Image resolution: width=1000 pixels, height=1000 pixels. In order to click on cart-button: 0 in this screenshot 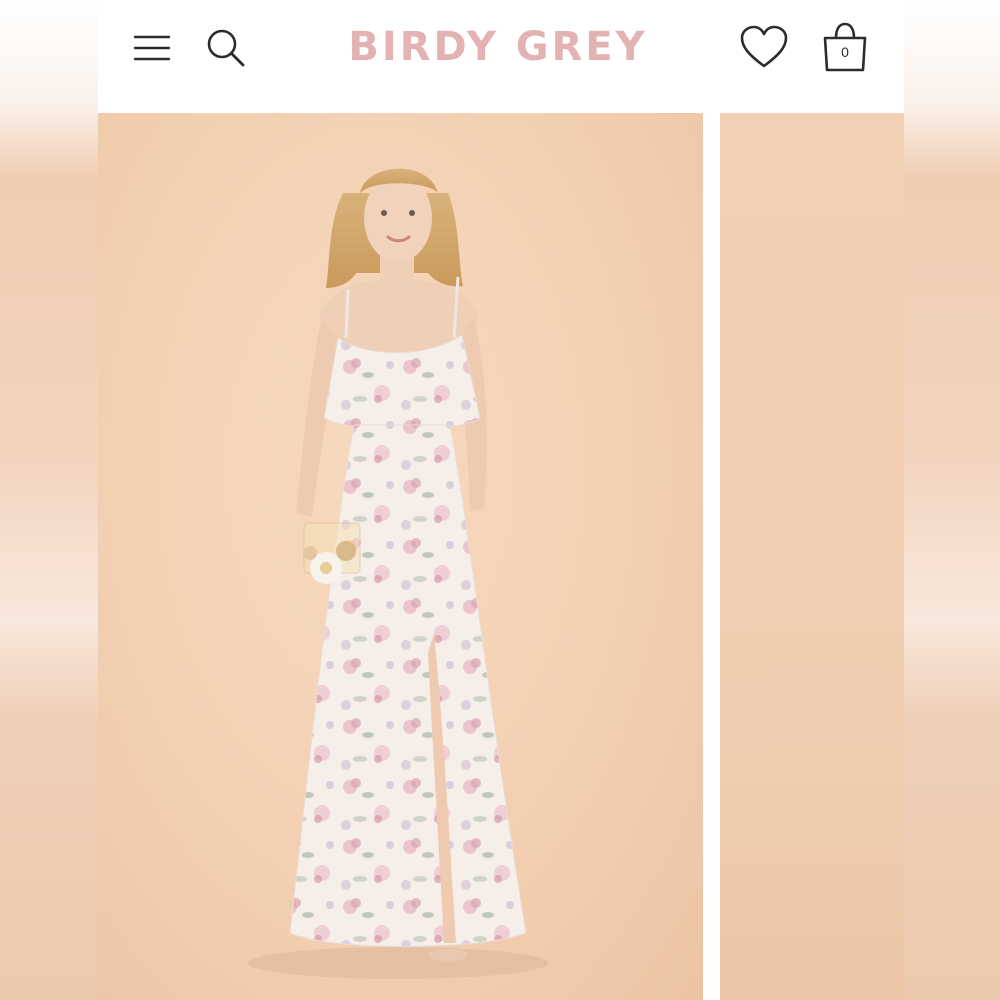, I will do `click(845, 47)`.